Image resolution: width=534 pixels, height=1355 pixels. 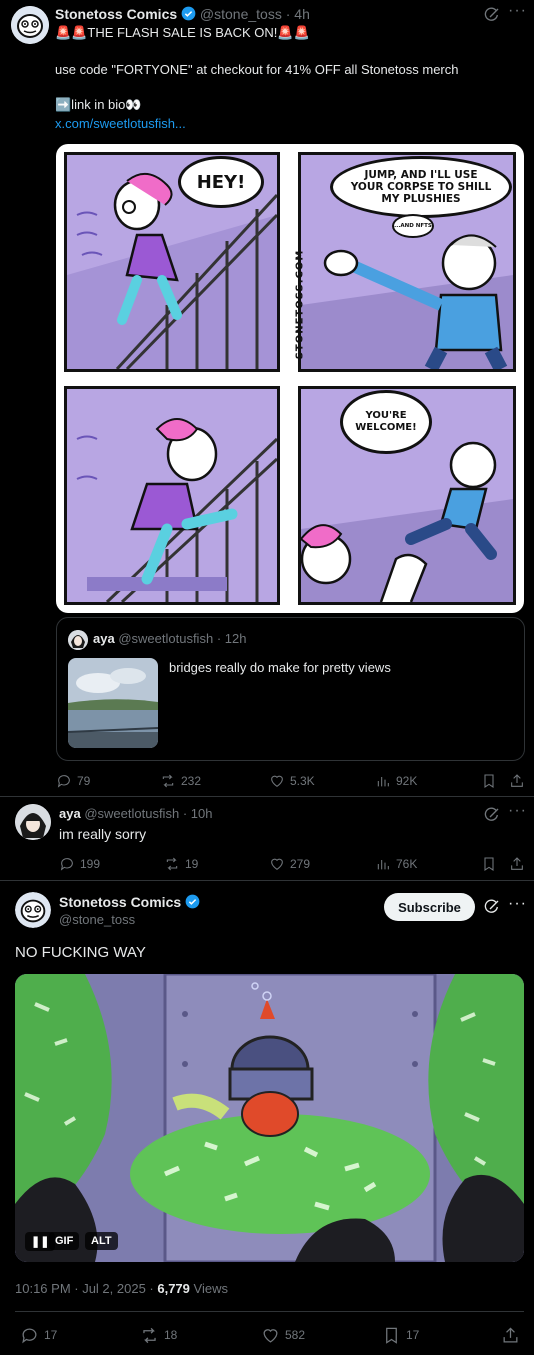 I want to click on post-text: NO FUCKING WAY, so click(x=80, y=952).